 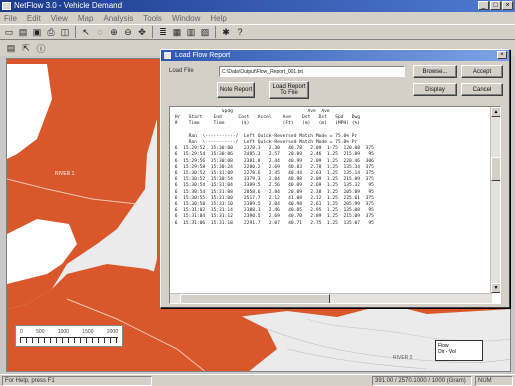 I want to click on dialog-title: Load Flow Report, so click(x=203, y=55).